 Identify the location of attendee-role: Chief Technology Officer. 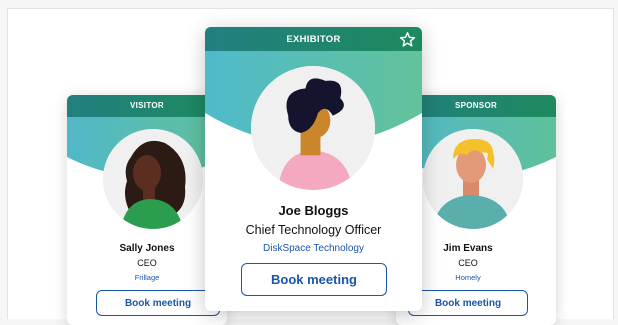
(313, 230).